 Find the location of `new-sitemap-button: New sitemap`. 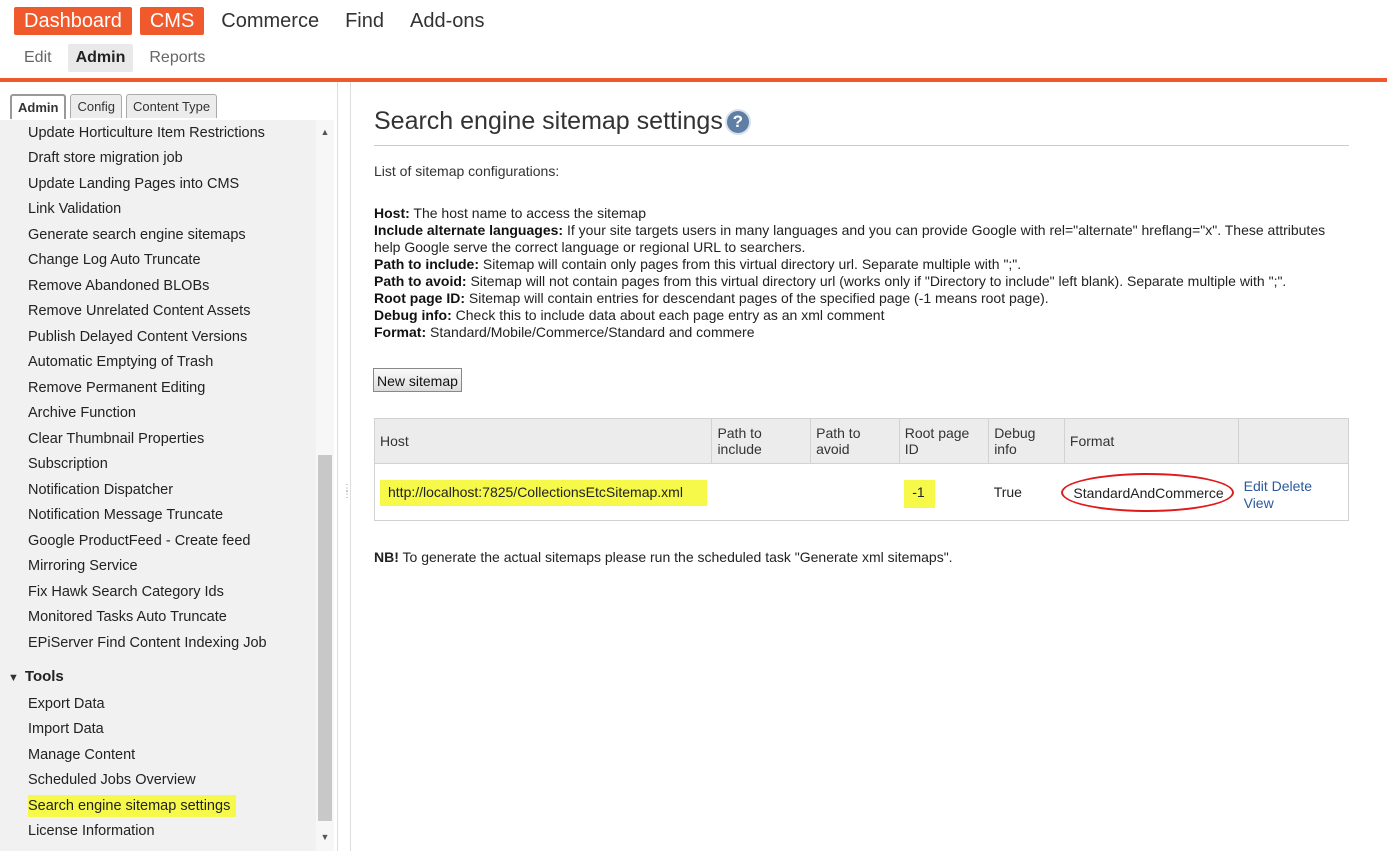

new-sitemap-button: New sitemap is located at coordinates (417, 380).